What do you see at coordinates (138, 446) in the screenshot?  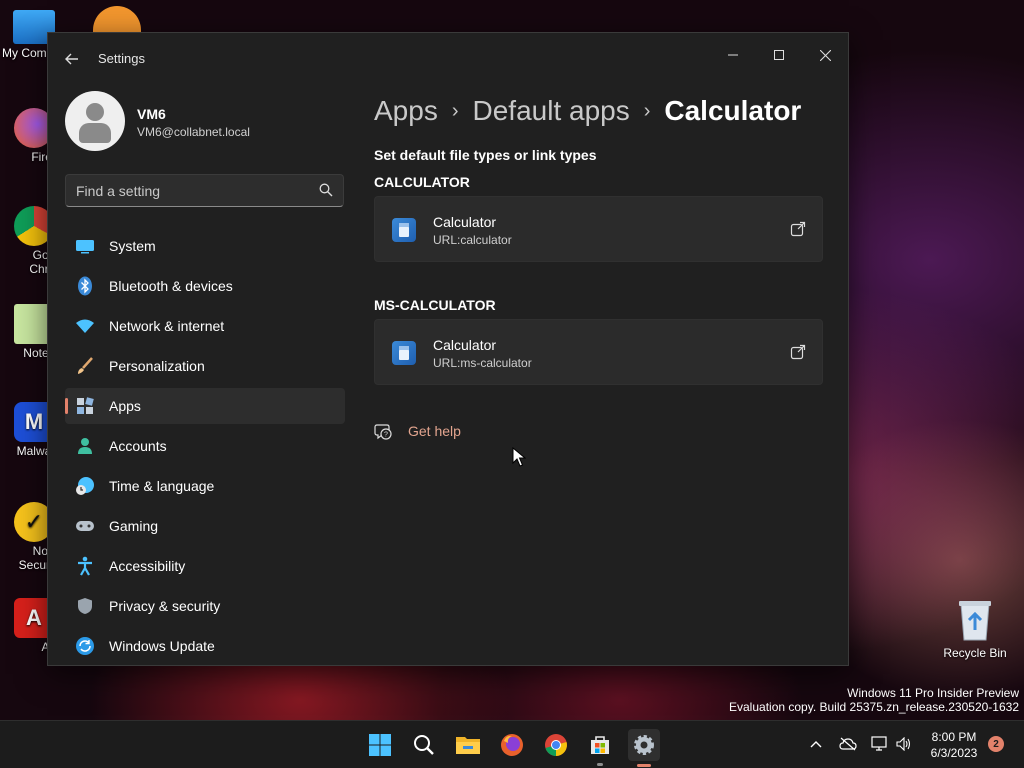 I see `sidebar-item-label: Accounts` at bounding box center [138, 446].